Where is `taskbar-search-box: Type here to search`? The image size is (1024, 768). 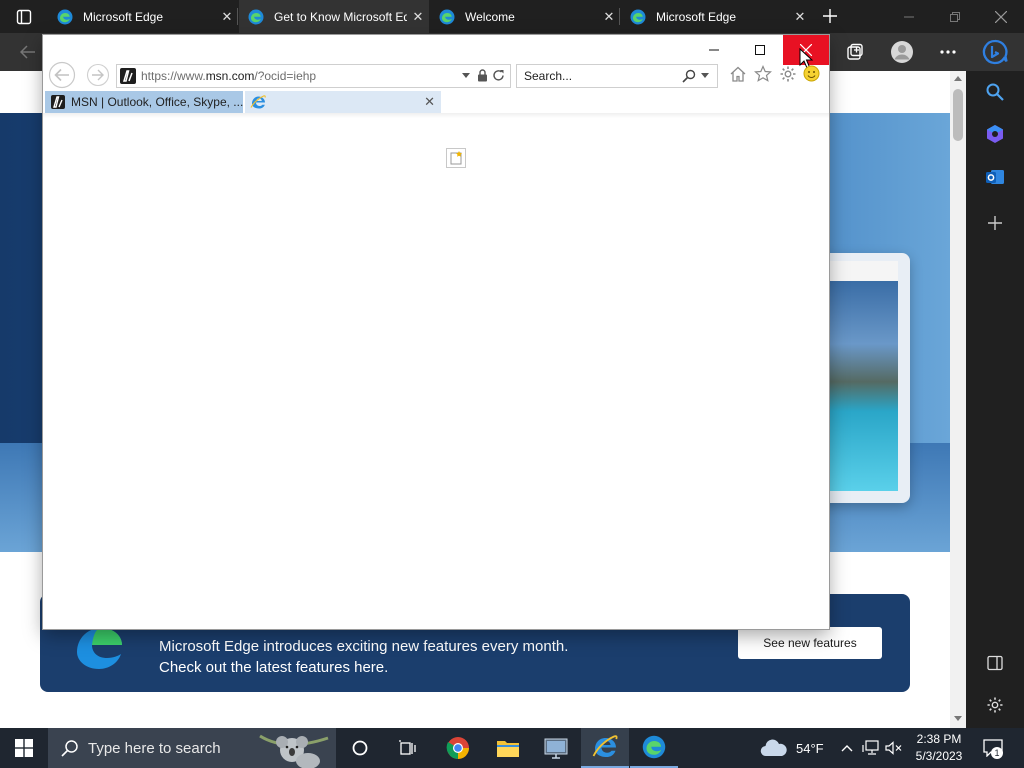 taskbar-search-box: Type here to search is located at coordinates (192, 748).